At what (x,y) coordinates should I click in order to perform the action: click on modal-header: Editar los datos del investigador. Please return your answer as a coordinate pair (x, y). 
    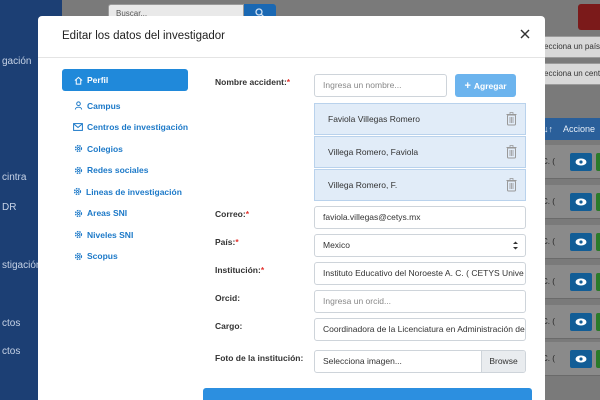
    Looking at the image, I should click on (291, 37).